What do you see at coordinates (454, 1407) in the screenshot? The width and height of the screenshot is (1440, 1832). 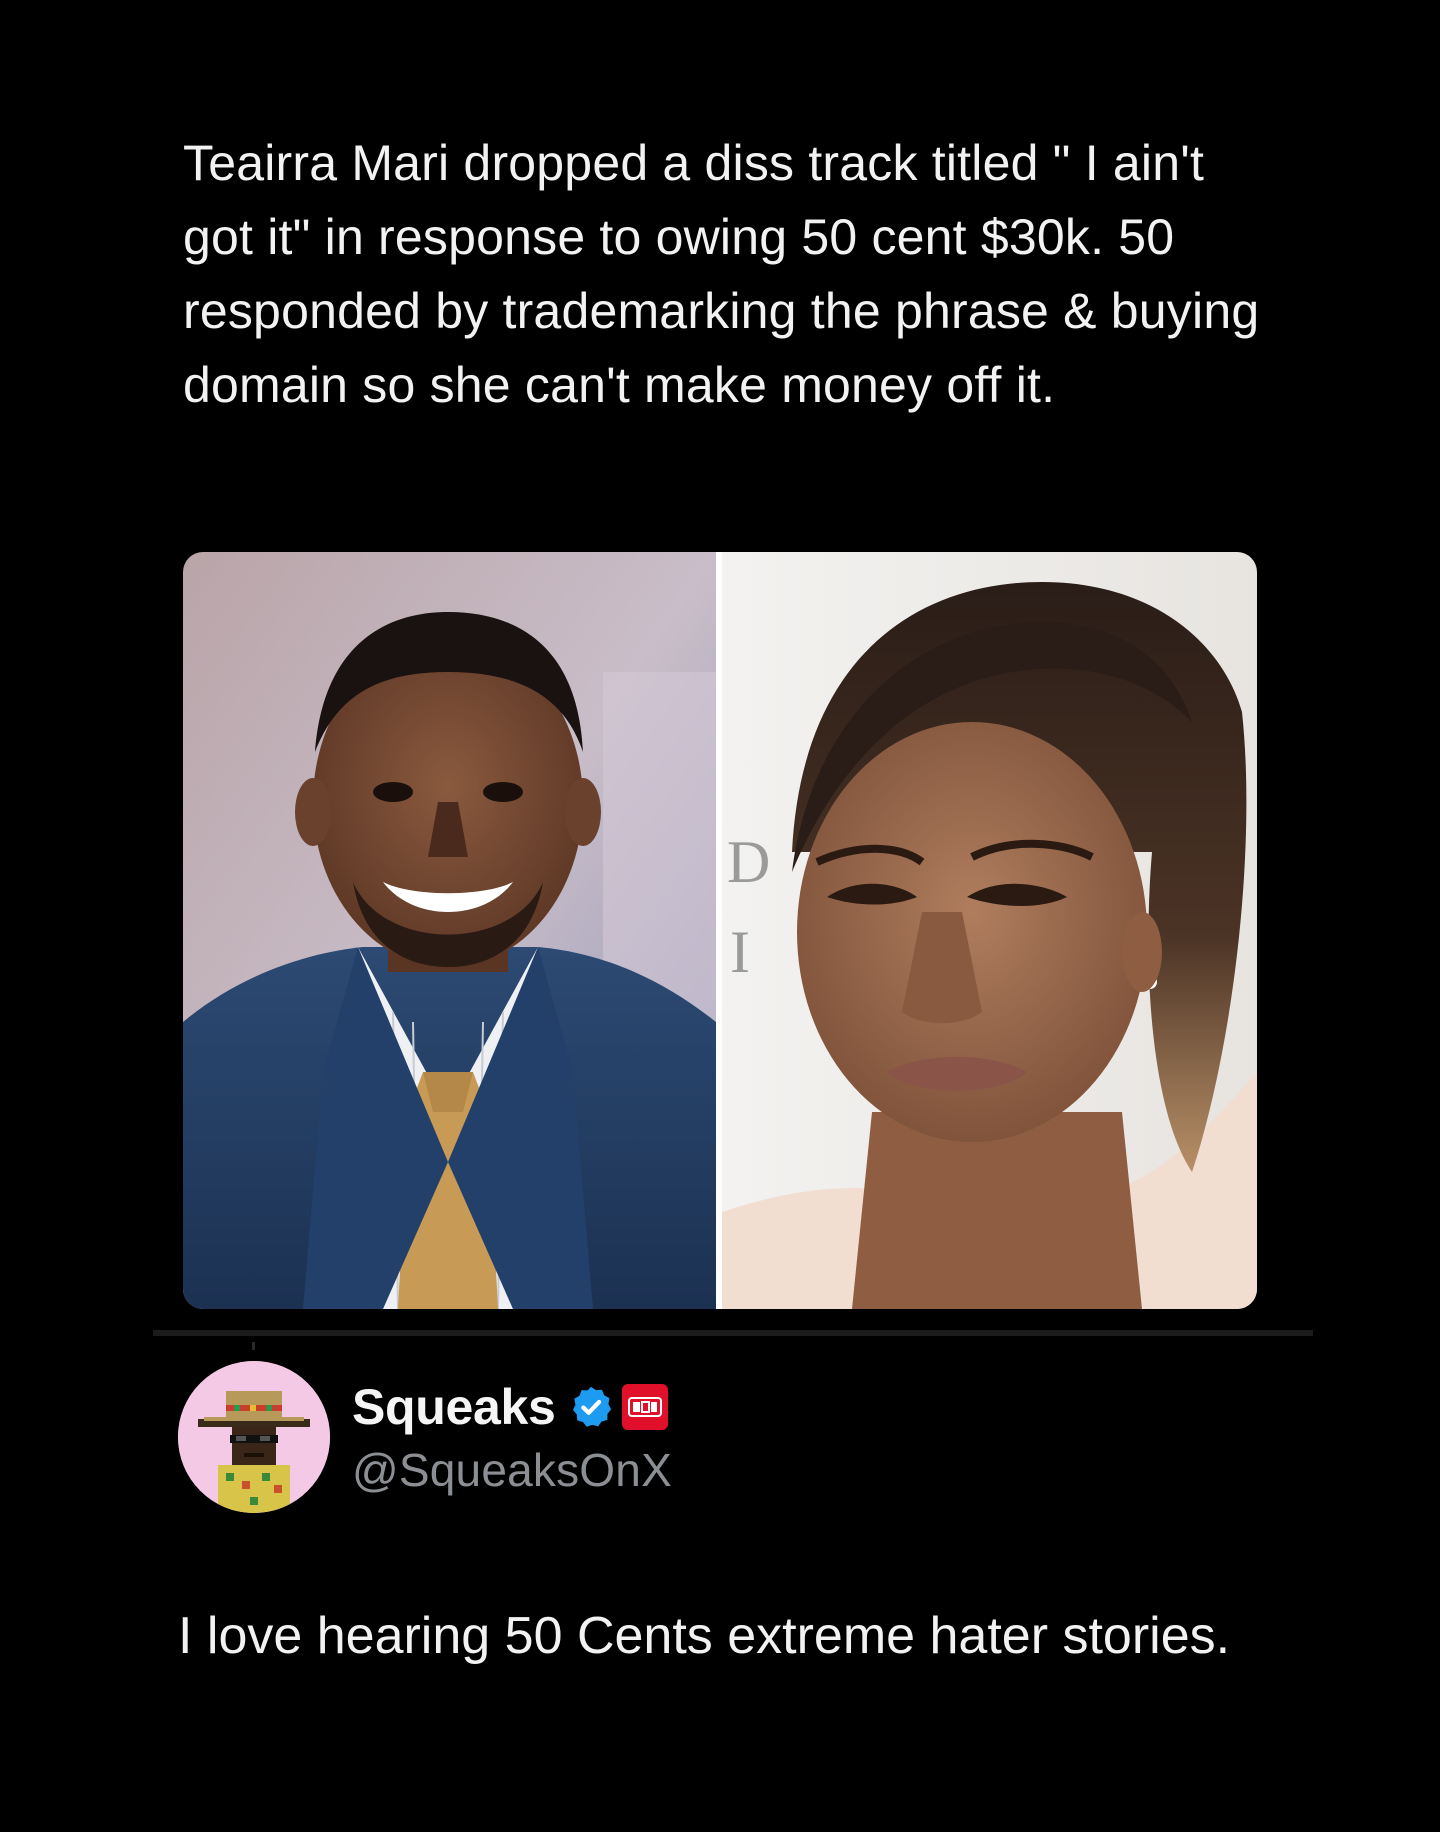 I see `display-name: Squeaks` at bounding box center [454, 1407].